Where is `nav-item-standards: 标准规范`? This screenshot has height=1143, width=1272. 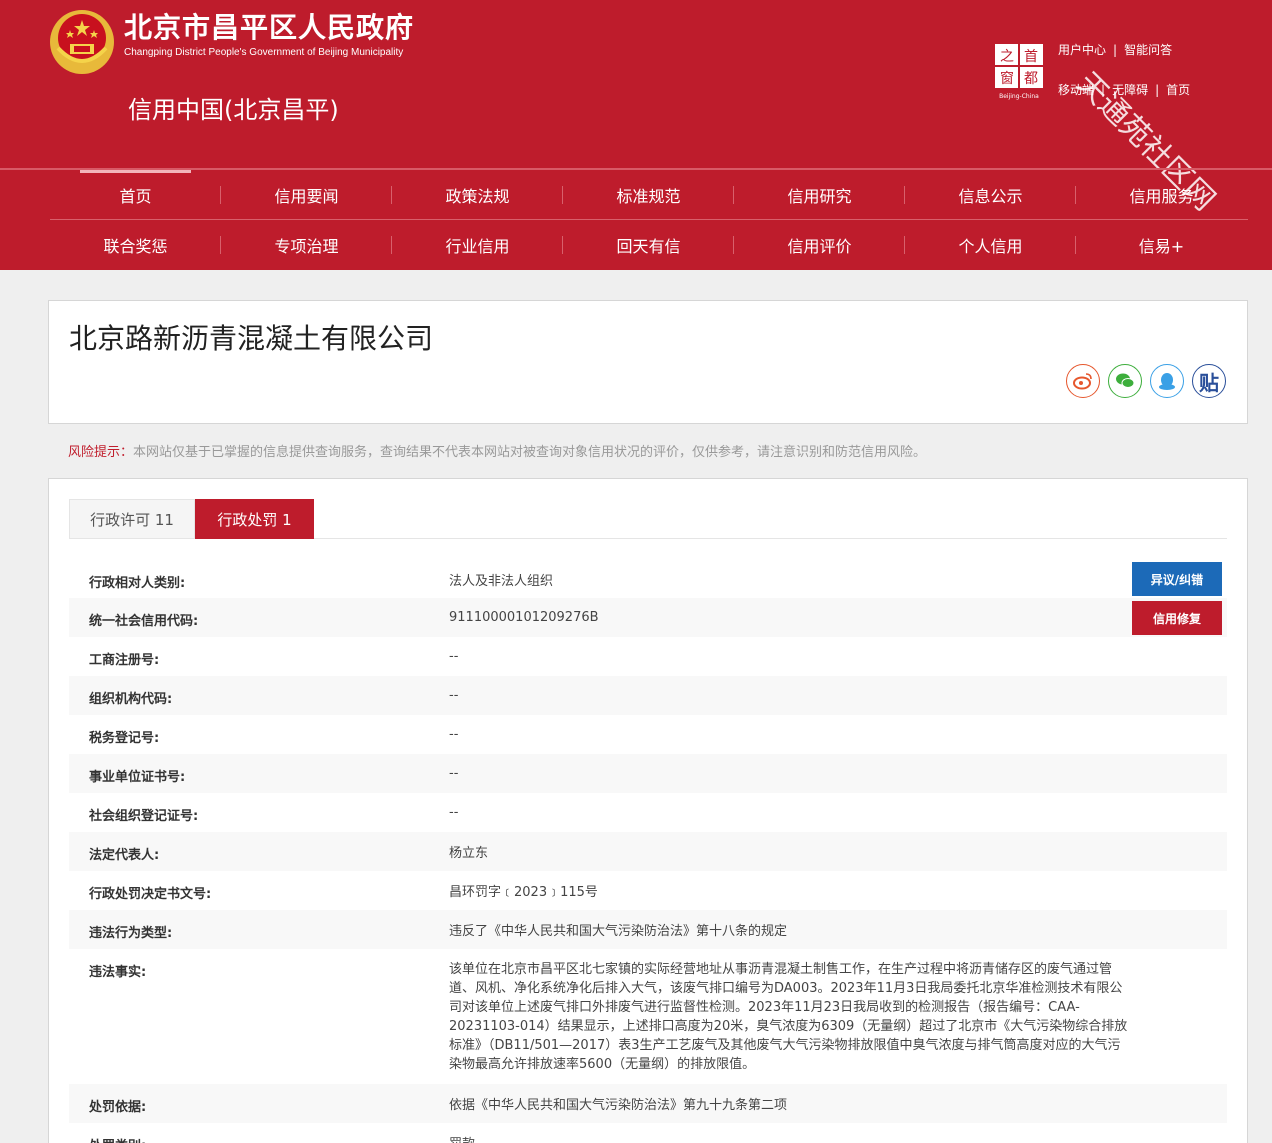 nav-item-standards: 标准规范 is located at coordinates (648, 195).